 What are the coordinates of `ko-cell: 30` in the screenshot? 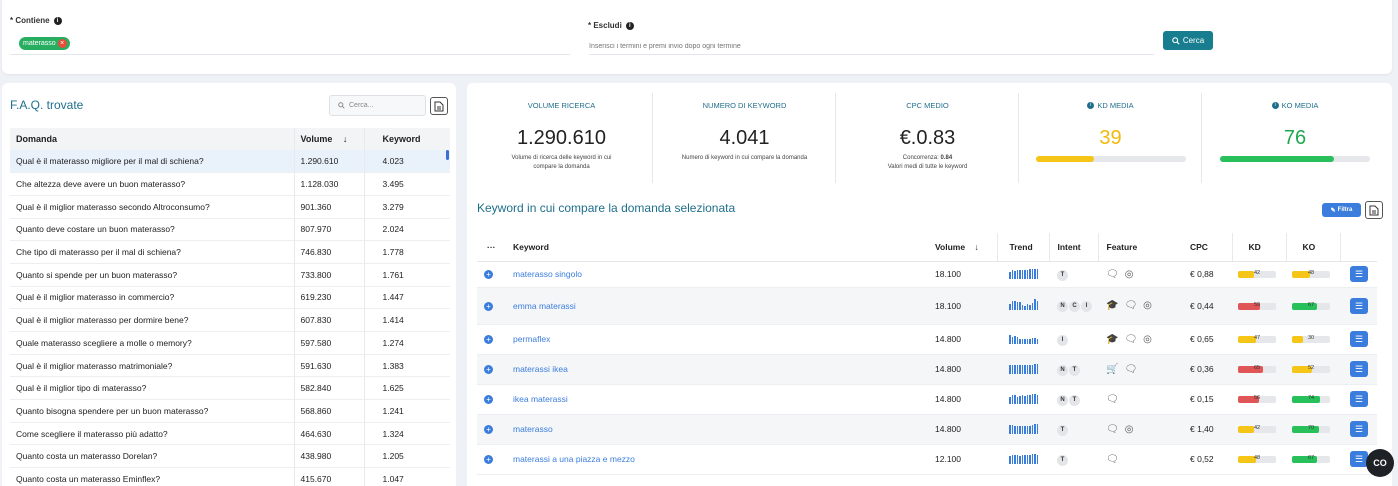 It's located at (1313, 339).